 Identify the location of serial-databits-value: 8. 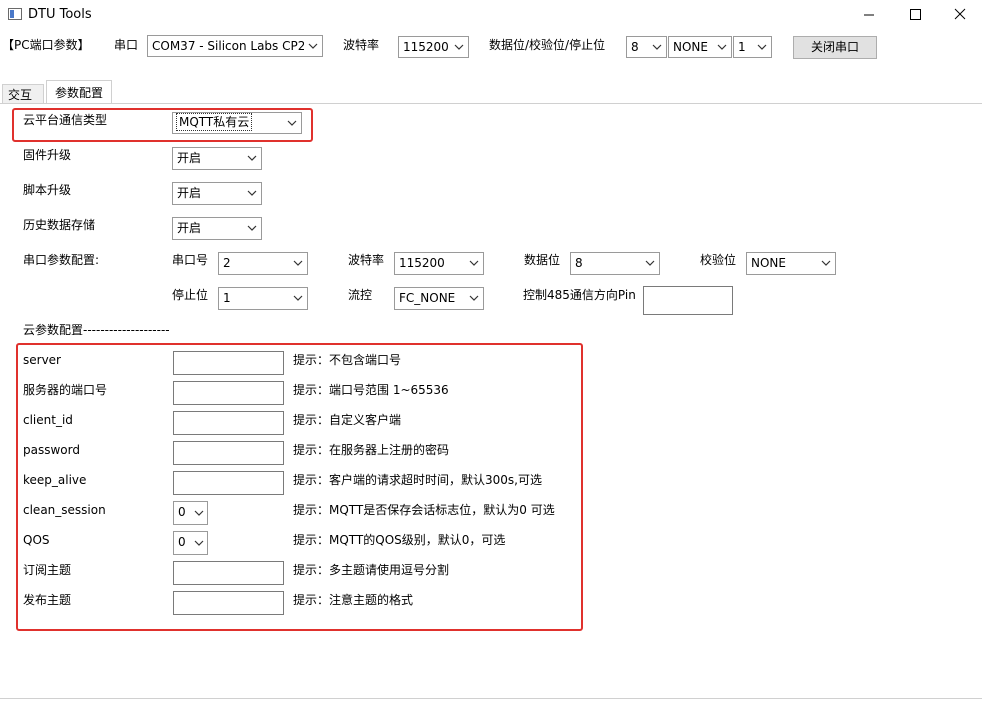
(579, 263).